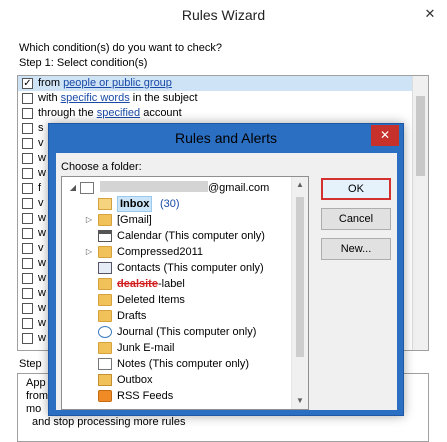  I want to click on folder-row: ▷ Compressed2011, so click(176, 252).